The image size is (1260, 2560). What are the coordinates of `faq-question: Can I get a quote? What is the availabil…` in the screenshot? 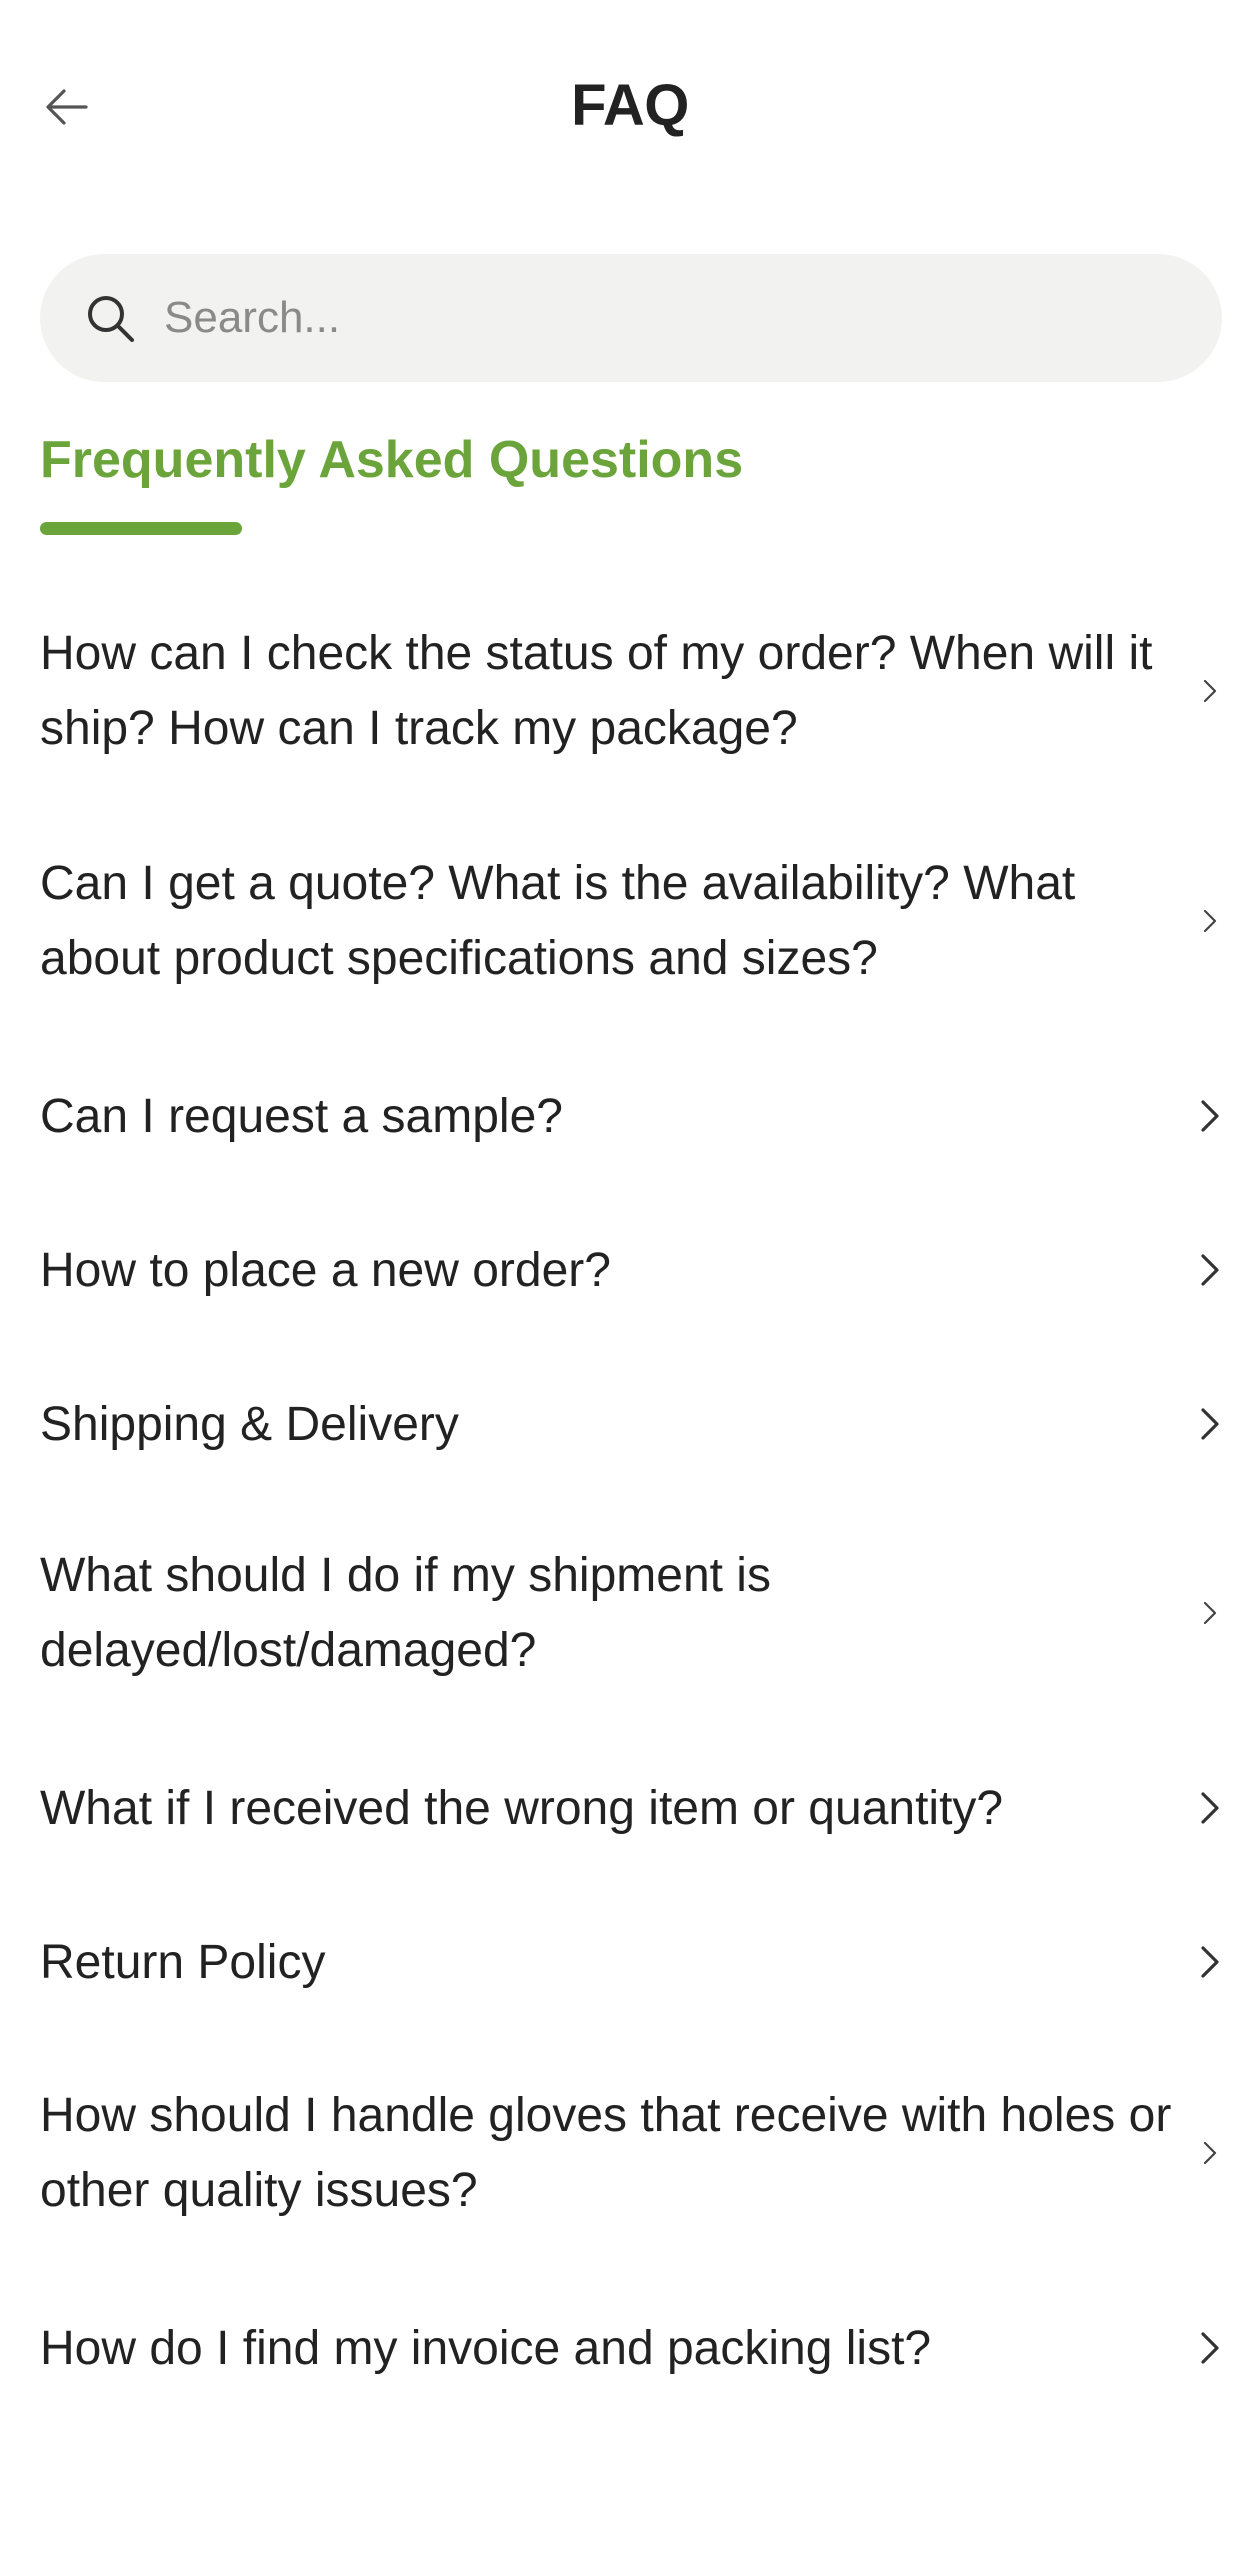 It's located at (558, 921).